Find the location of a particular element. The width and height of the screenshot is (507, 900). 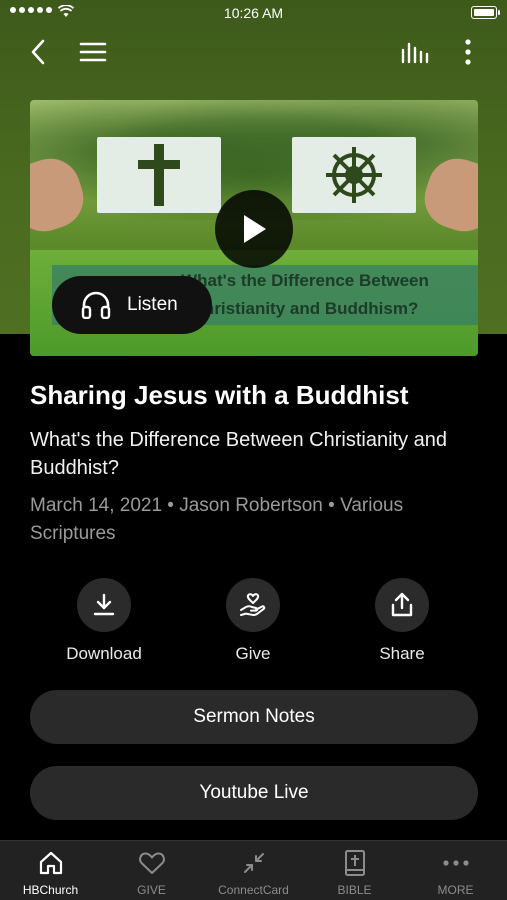

give-circle is located at coordinates (253, 605).